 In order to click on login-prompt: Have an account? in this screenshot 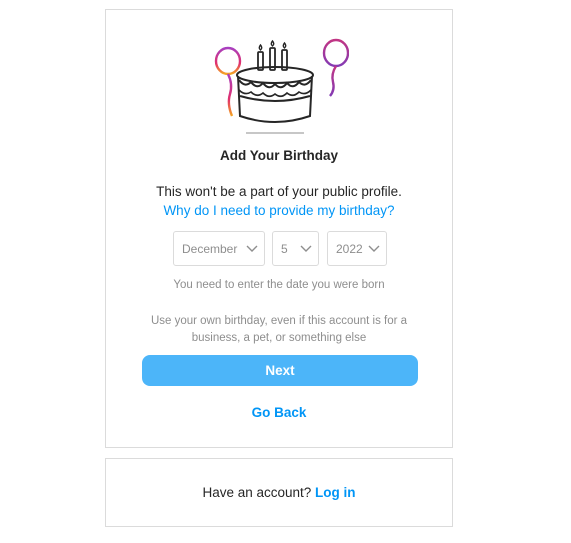, I will do `click(257, 492)`.